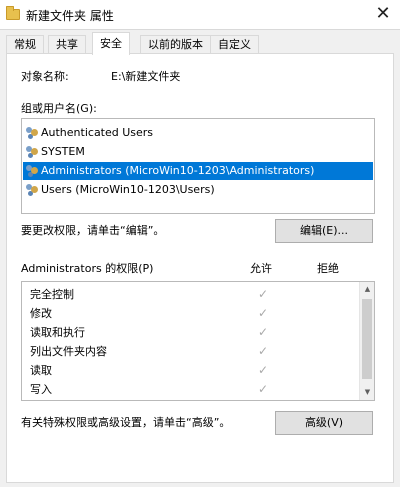 The image size is (400, 487). What do you see at coordinates (111, 43) in the screenshot?
I see `tab-security: 安全` at bounding box center [111, 43].